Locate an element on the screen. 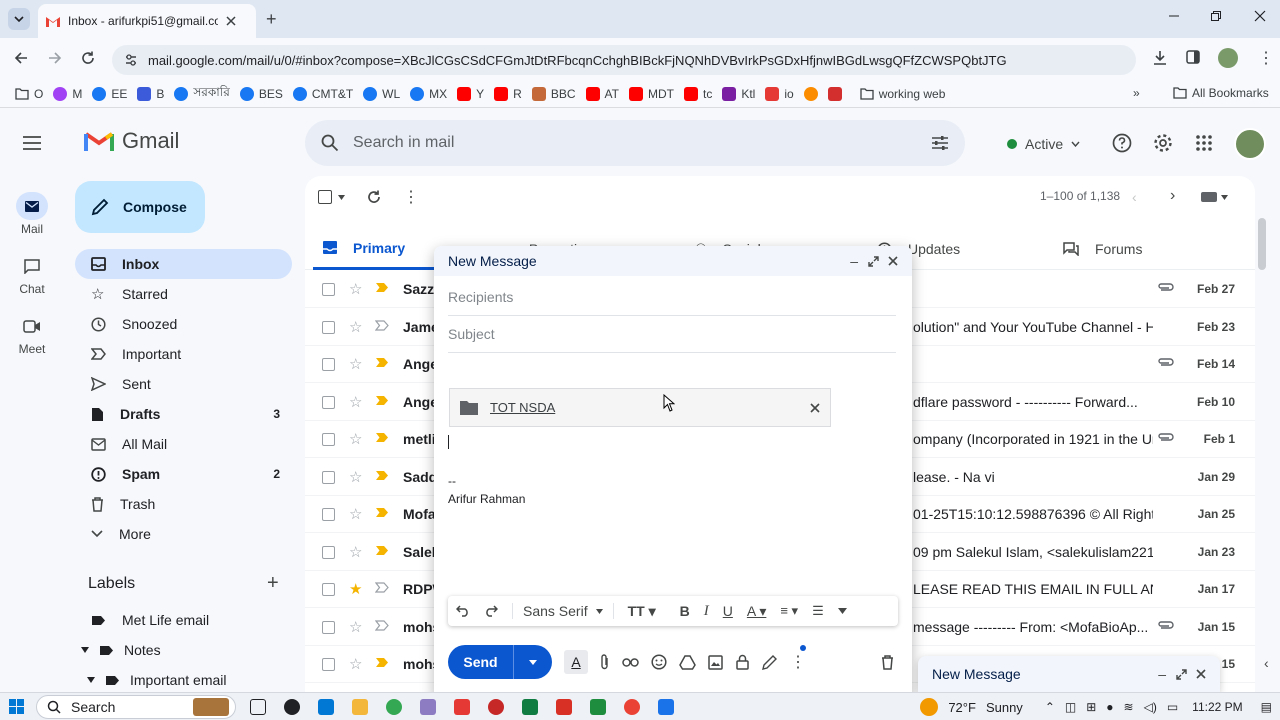 Image resolution: width=1280 pixels, height=720 pixels. tab-forums: Forums is located at coordinates (1102, 249).